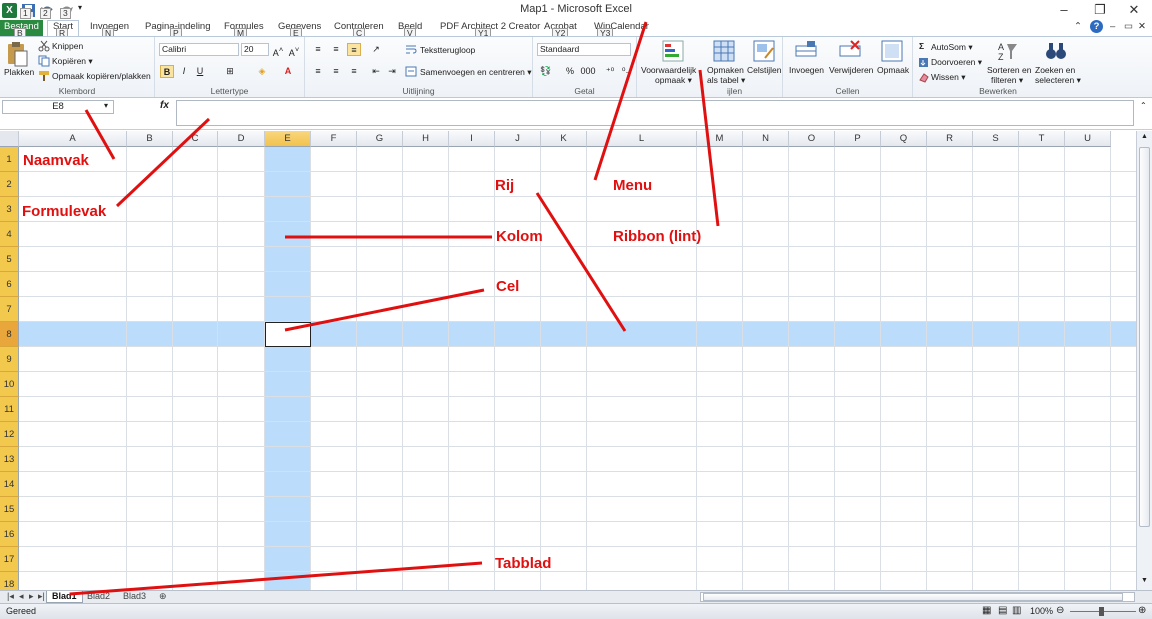 The image size is (1152, 619). What do you see at coordinates (164, 105) in the screenshot?
I see `insert-function-button: fx` at bounding box center [164, 105].